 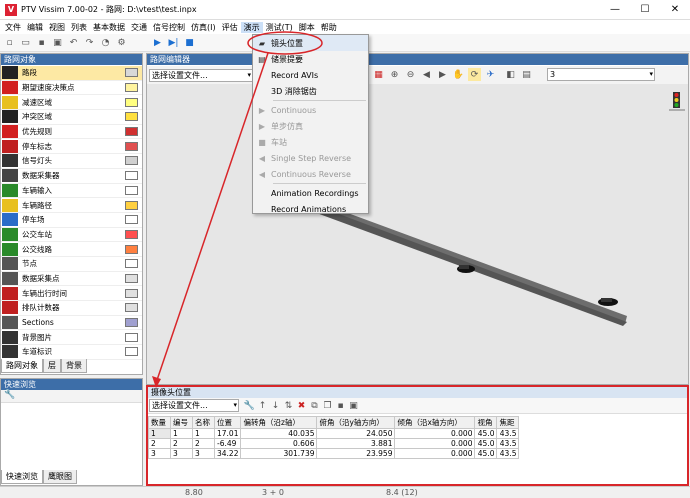 I want to click on zoom-in-icon: ⊕, so click(x=394, y=74).